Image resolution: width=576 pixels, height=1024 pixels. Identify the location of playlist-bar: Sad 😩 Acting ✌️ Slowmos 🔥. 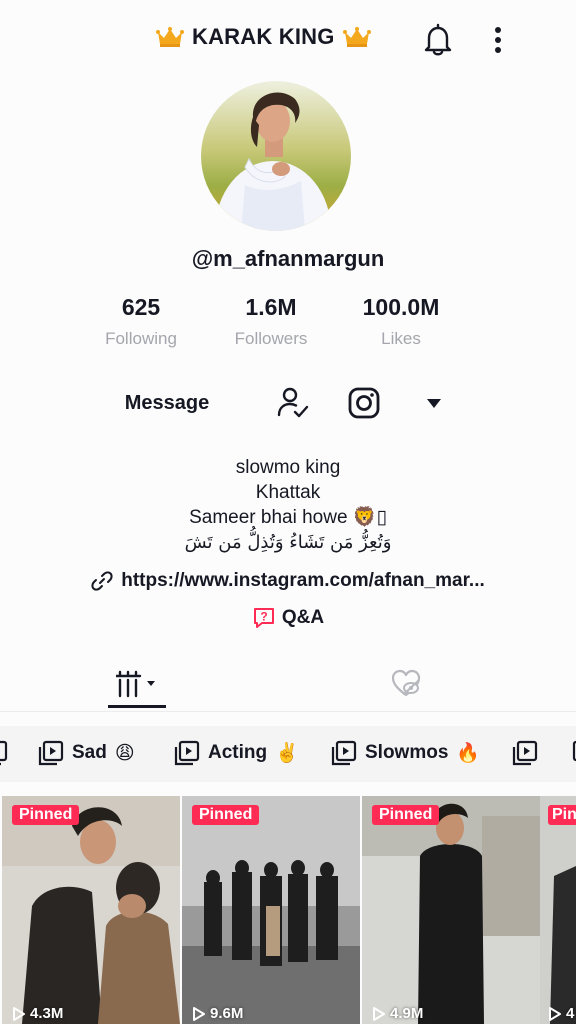
(288, 754).